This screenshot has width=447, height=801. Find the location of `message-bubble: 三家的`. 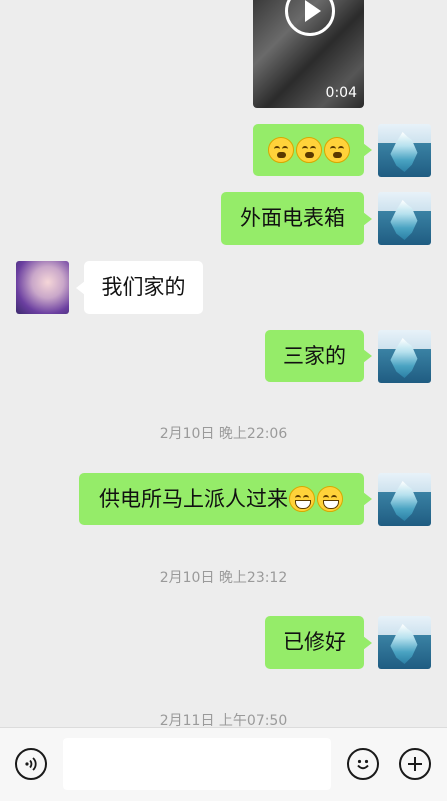

message-bubble: 三家的 is located at coordinates (318, 356).